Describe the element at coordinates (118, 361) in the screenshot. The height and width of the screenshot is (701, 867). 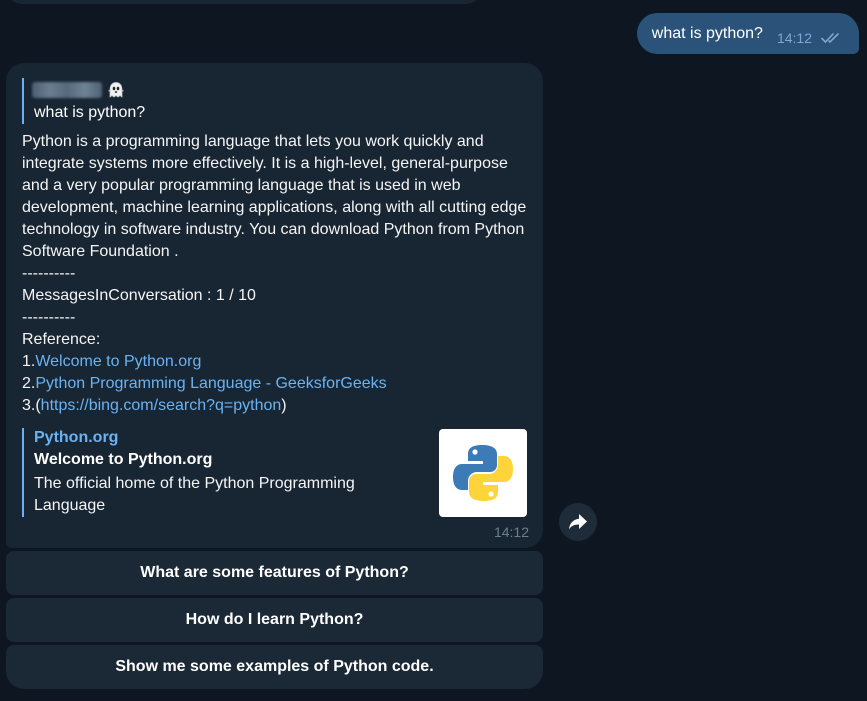
I see `reference-link-1: Welcome to Python.org` at that location.